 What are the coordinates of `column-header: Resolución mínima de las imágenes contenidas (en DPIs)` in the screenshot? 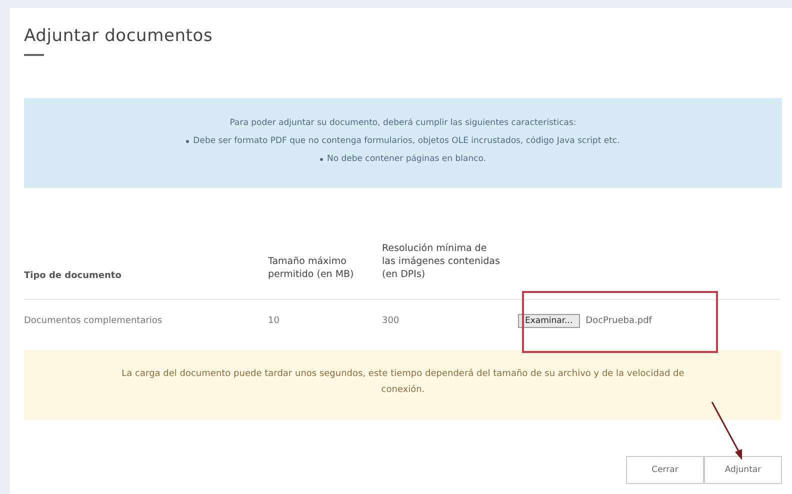 It's located at (444, 271).